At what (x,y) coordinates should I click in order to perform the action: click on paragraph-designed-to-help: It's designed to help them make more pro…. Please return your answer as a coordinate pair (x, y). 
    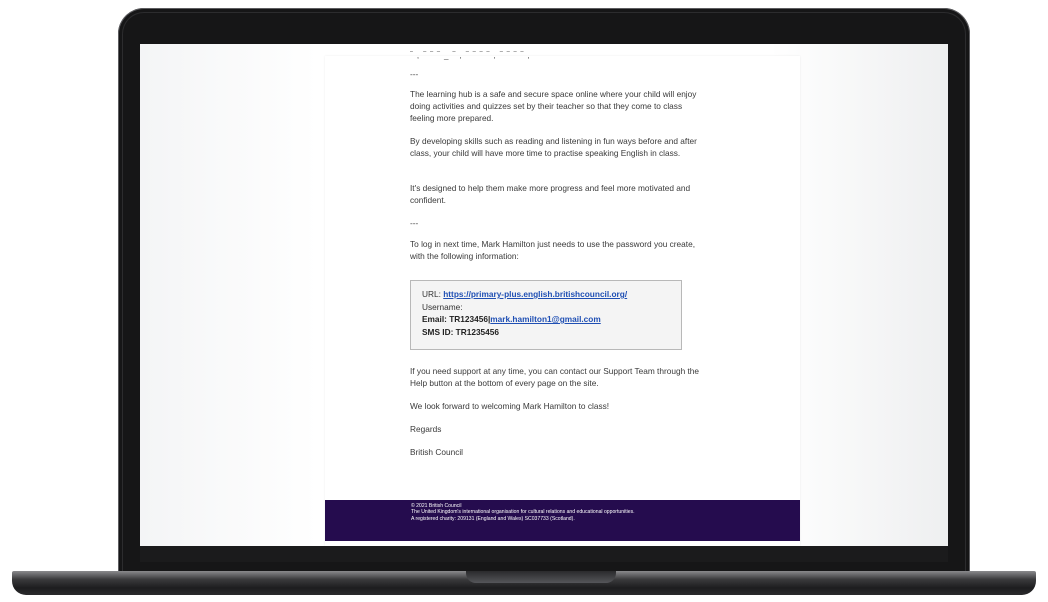
    Looking at the image, I should click on (550, 194).